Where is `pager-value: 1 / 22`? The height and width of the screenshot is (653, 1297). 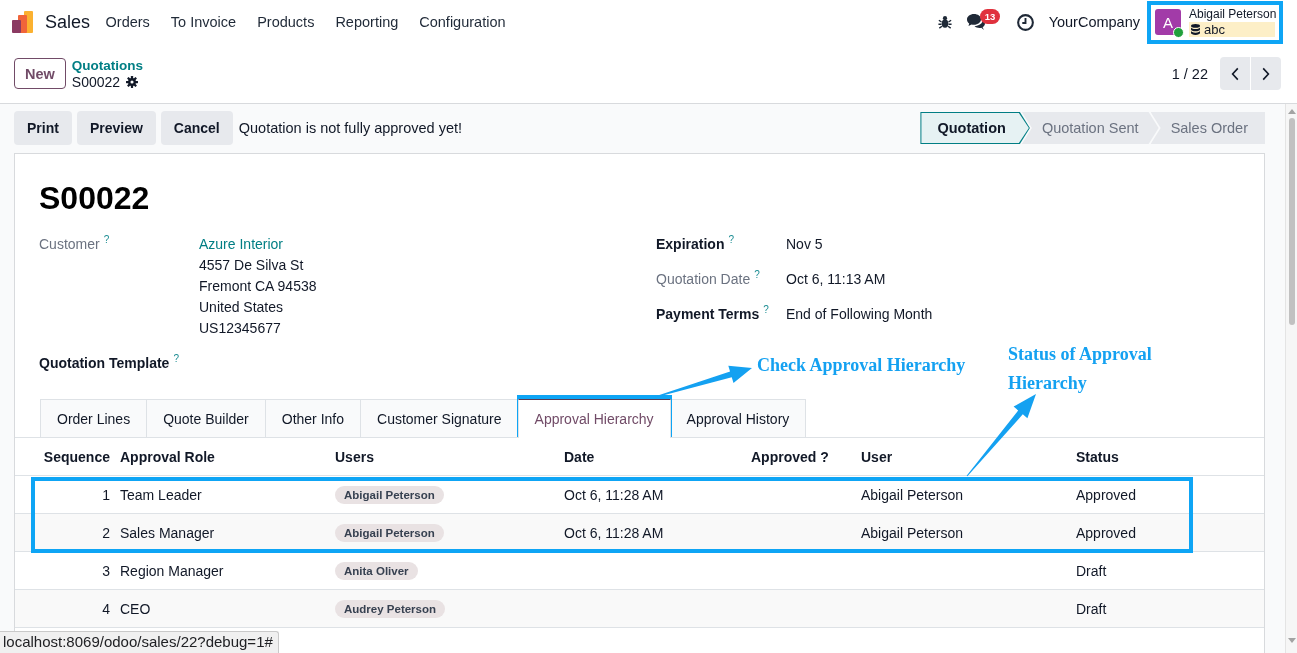 pager-value: 1 / 22 is located at coordinates (1189, 73).